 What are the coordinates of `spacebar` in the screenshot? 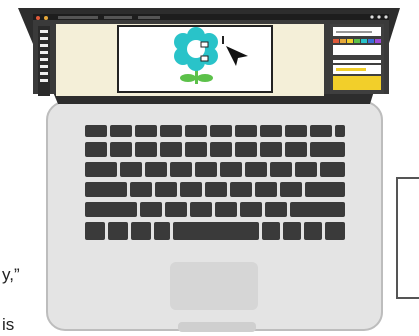 It's located at (216, 231).